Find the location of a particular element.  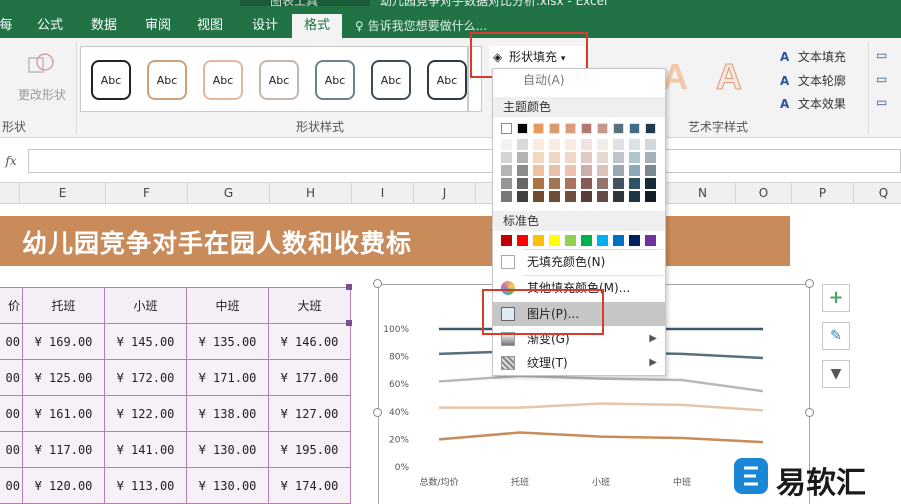

bring-forward-icon: ▭ is located at coordinates (881, 55).